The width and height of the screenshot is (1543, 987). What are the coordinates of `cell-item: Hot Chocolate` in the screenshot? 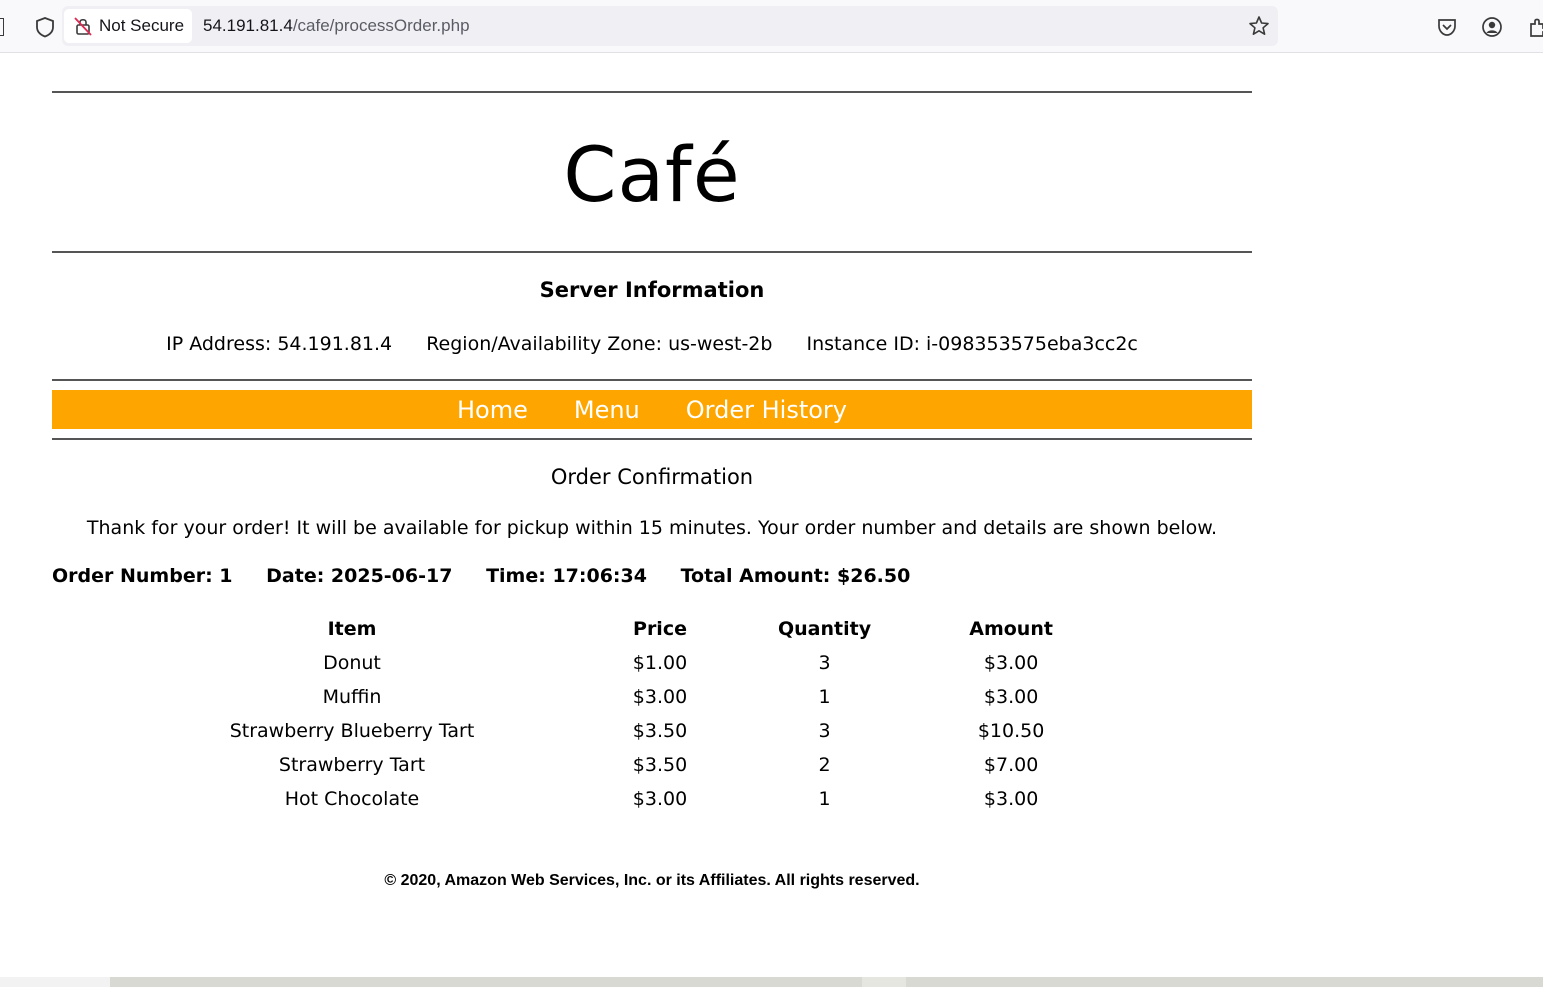 It's located at (352, 799).